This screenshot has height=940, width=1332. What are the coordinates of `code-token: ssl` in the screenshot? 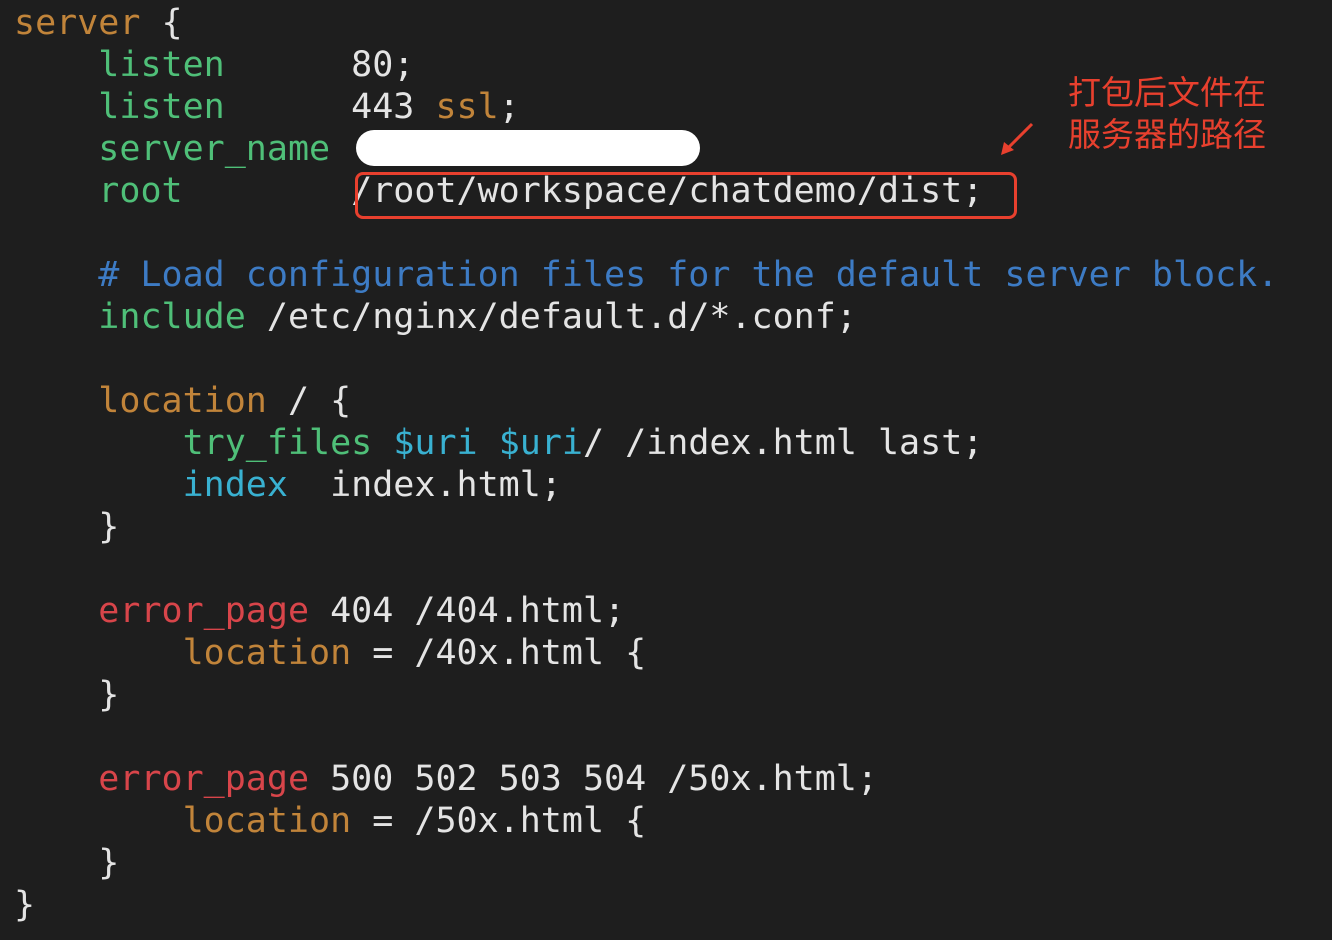 It's located at (467, 107).